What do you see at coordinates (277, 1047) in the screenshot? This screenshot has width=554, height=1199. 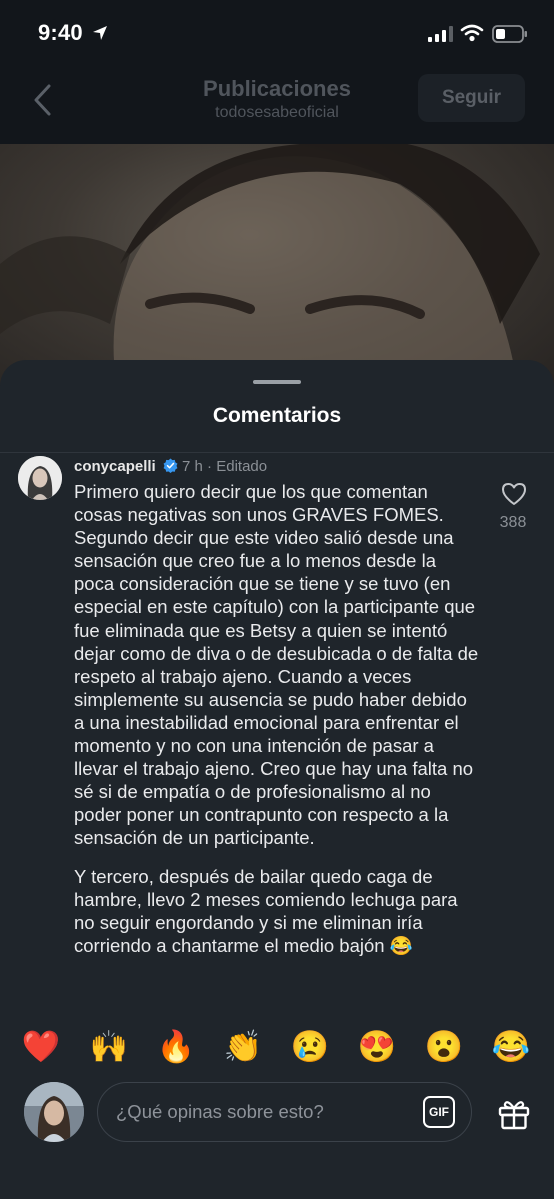 I see `quick-reactions: ❤️ 🙌 🔥 👏 😢 😍 😮 😂` at bounding box center [277, 1047].